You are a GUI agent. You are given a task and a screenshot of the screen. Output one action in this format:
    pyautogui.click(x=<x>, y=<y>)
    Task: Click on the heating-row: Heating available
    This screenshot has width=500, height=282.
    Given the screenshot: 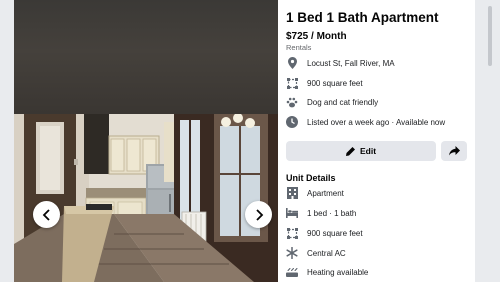 What is the action you would take?
    pyautogui.click(x=327, y=272)
    